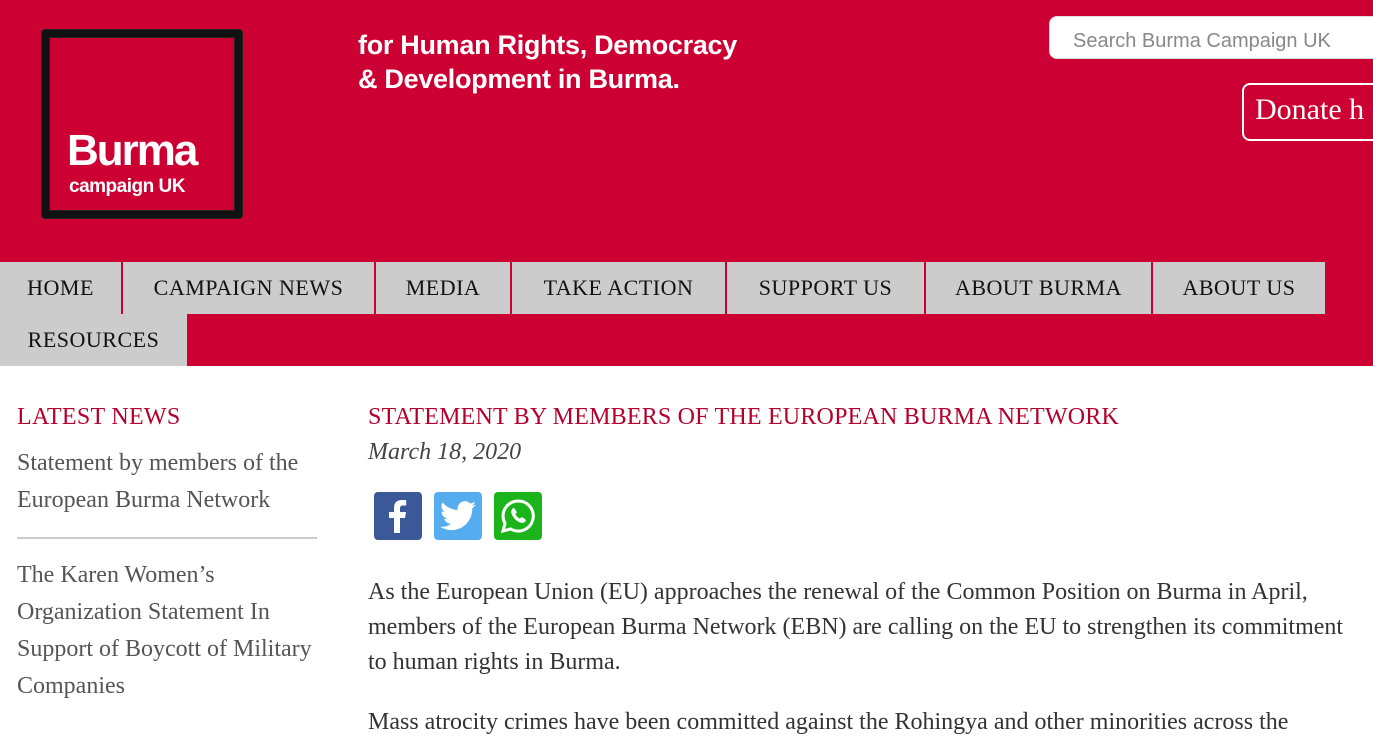 The width and height of the screenshot is (1373, 744). I want to click on logo-wordmark: Burma, so click(132, 150).